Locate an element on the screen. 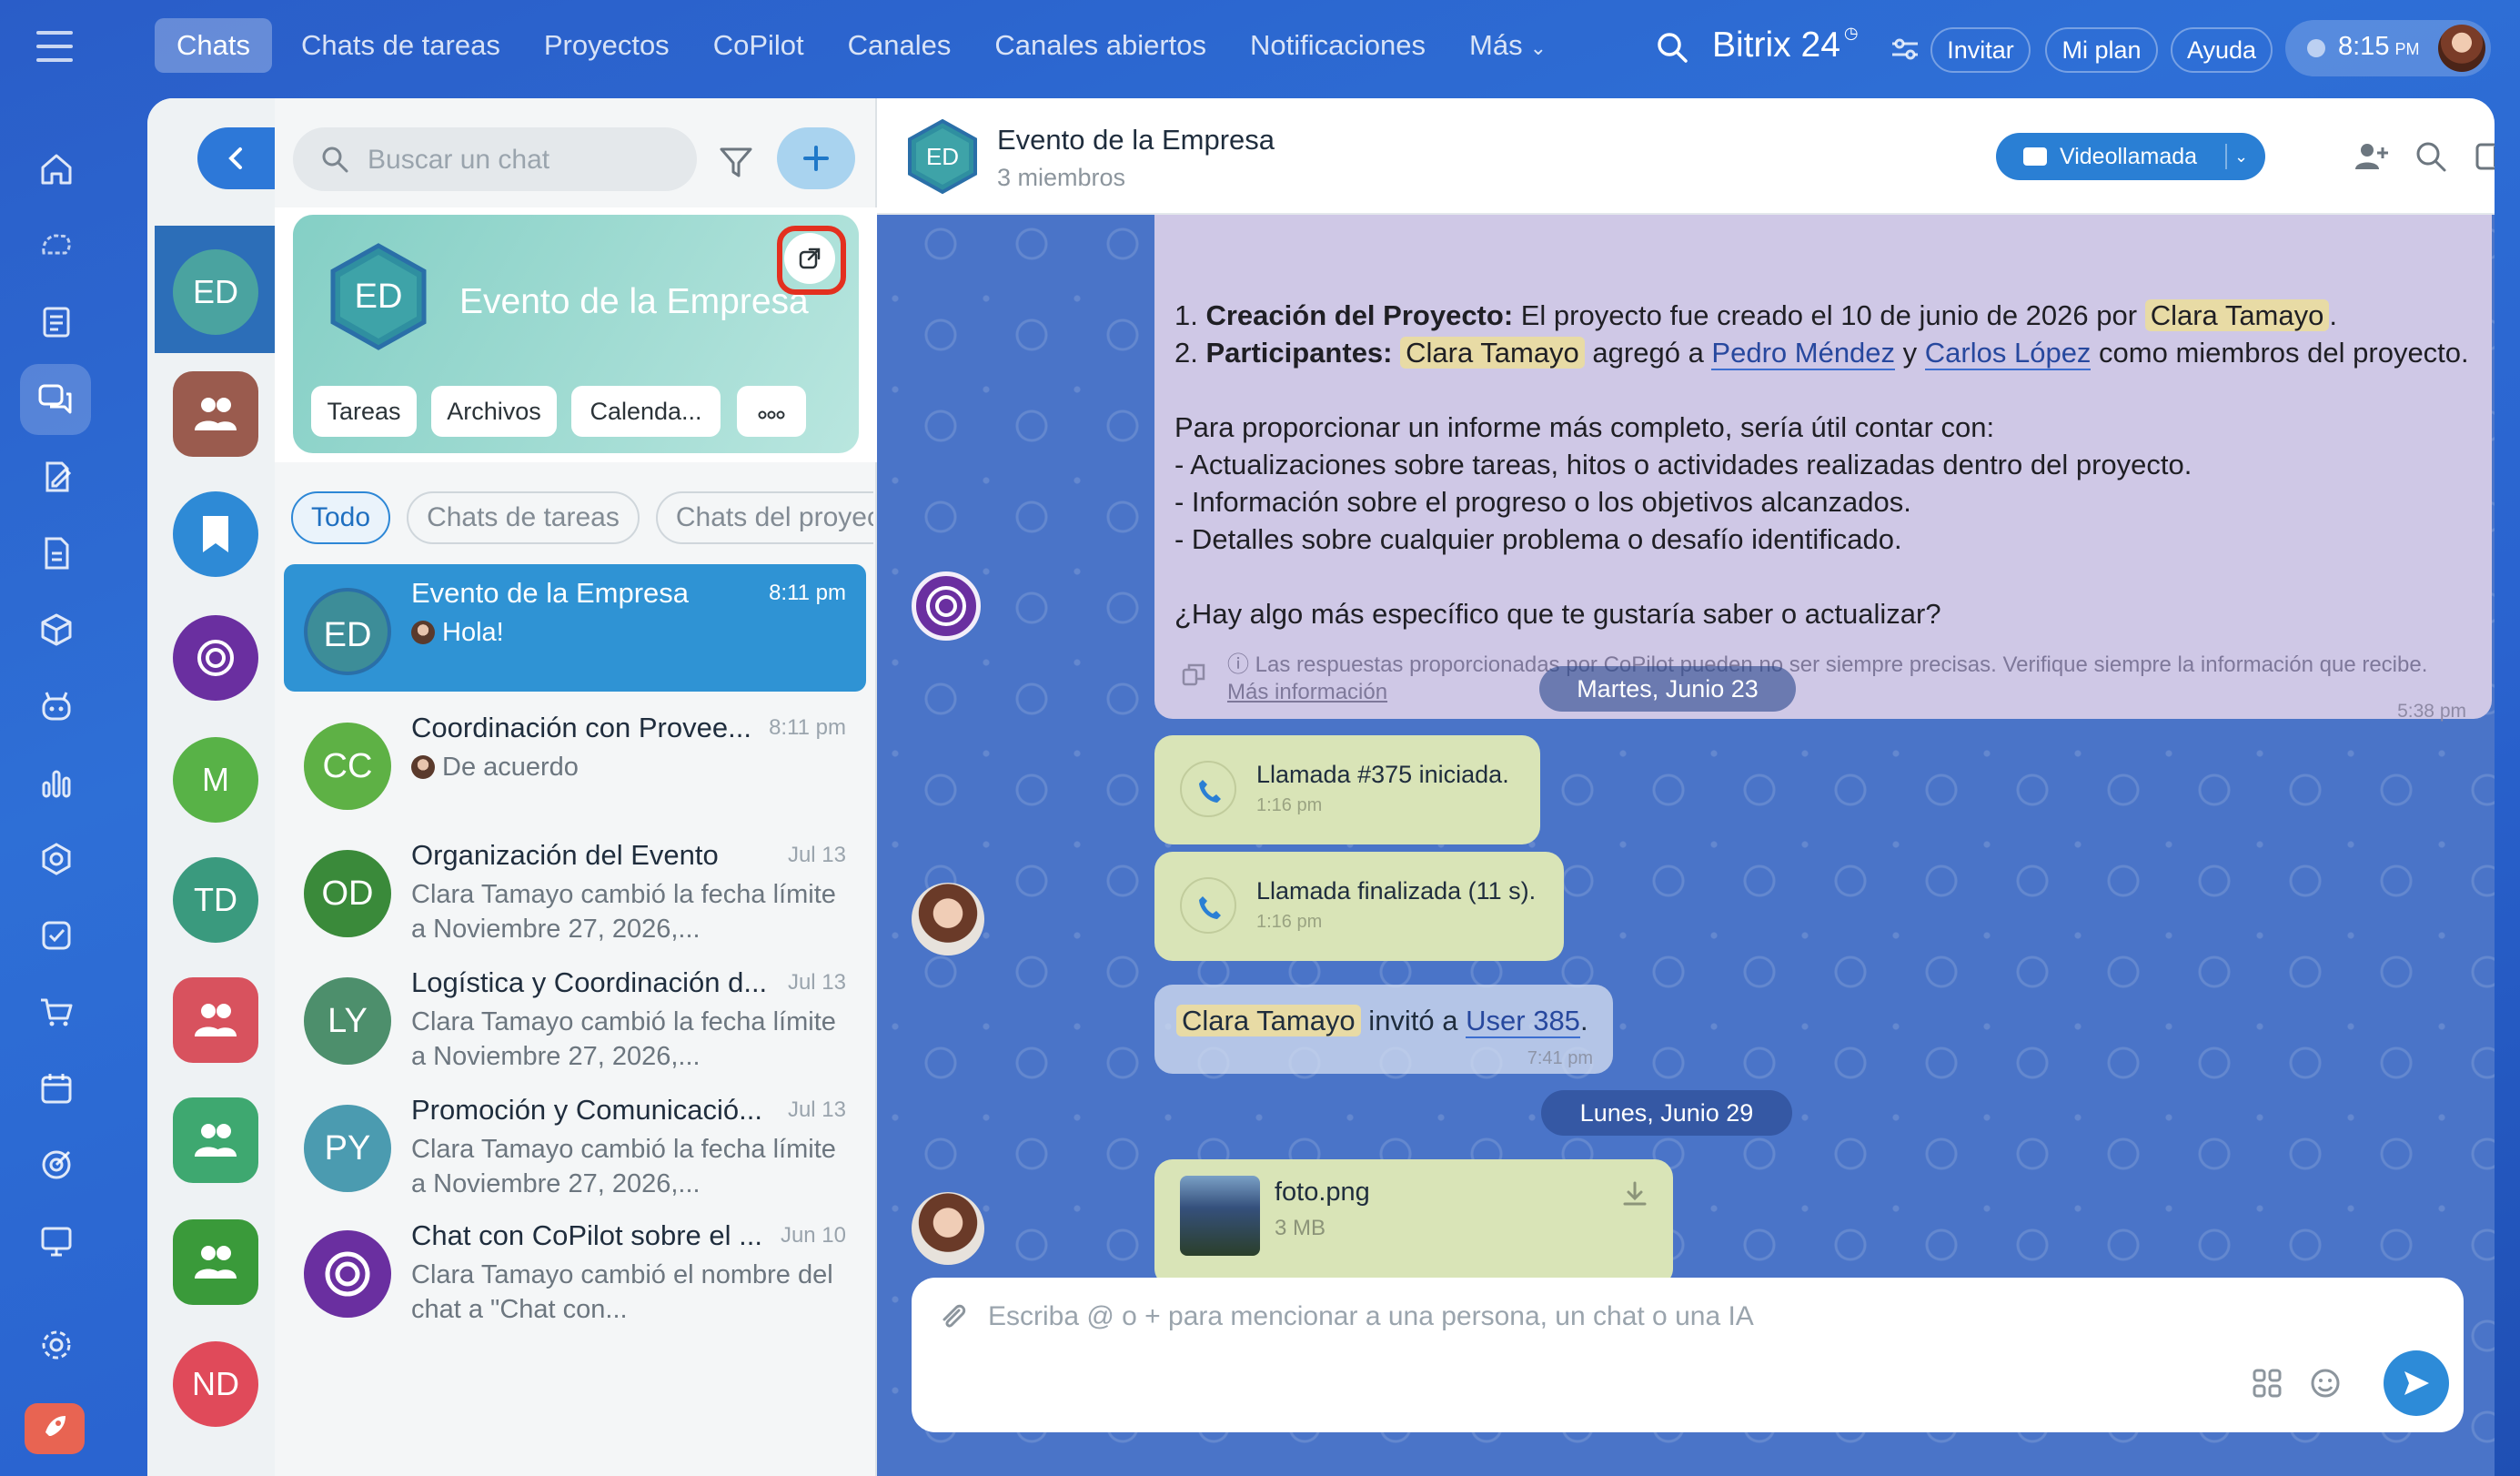  download-icon is located at coordinates (1635, 1193).